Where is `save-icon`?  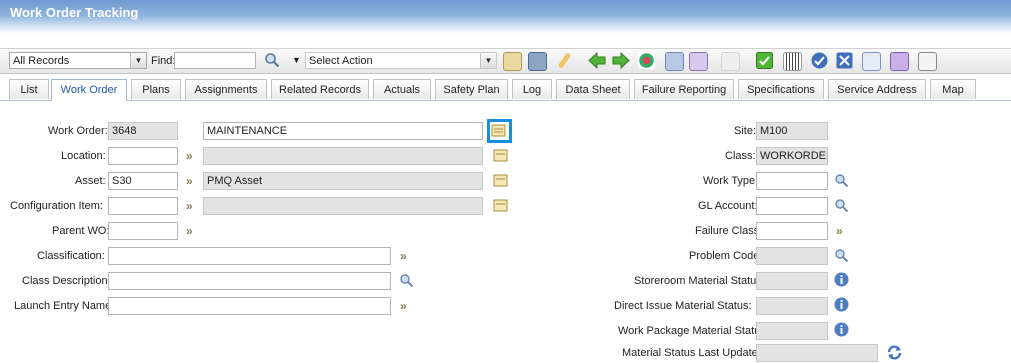 save-icon is located at coordinates (537, 61).